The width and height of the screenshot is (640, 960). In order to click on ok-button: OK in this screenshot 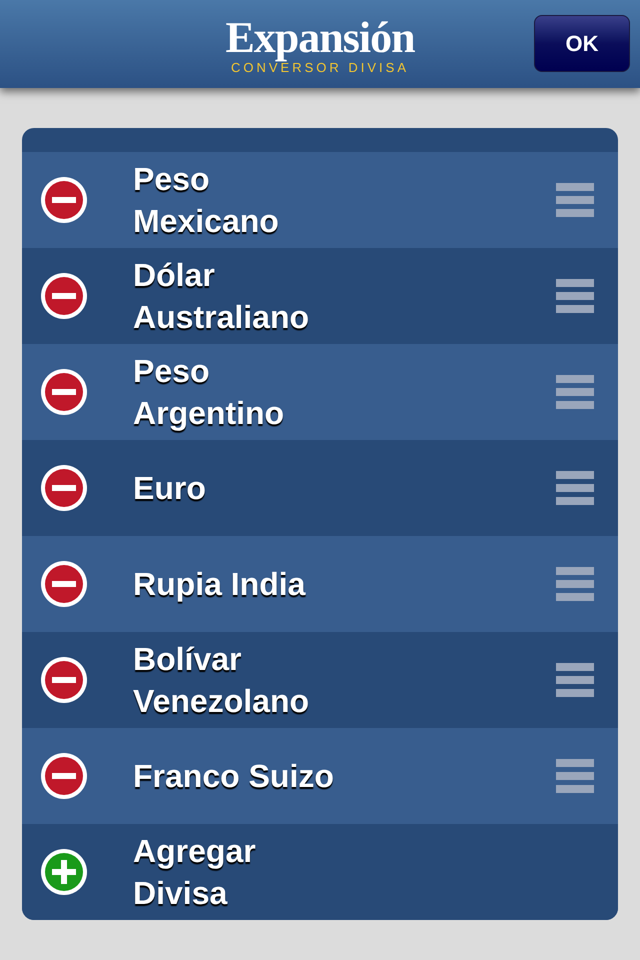, I will do `click(582, 43)`.